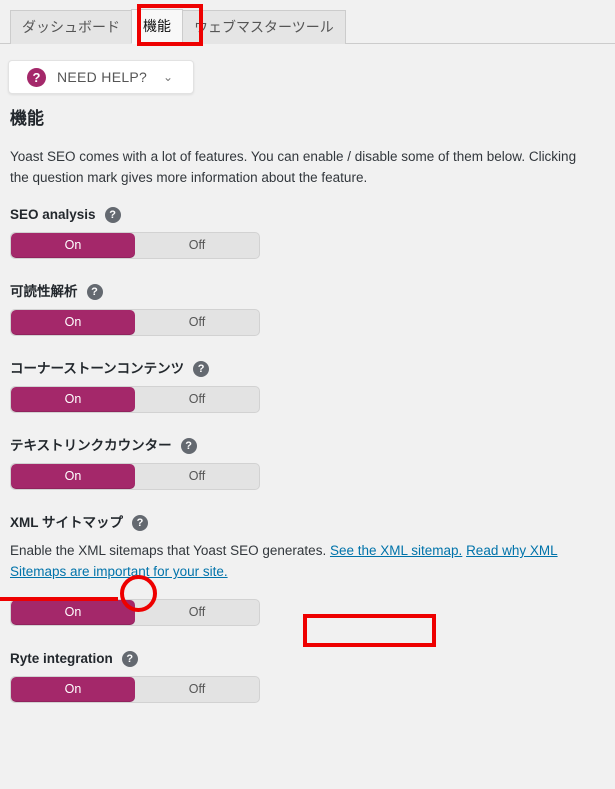  Describe the element at coordinates (91, 445) in the screenshot. I see `feature-title: テキストリンクカウンター` at that location.